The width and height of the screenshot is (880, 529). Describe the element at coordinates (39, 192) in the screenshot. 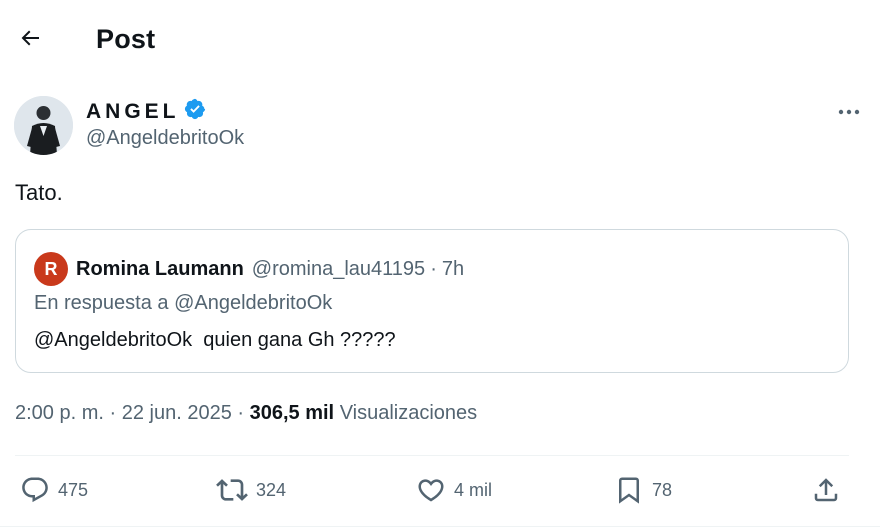

I see `tweet-text: Tato.` at that location.